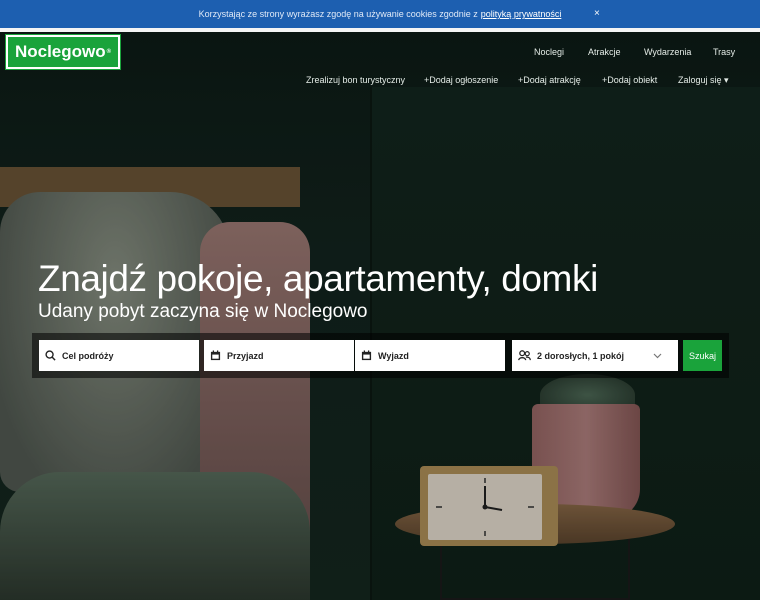 The height and width of the screenshot is (600, 760). I want to click on logo: Noclegowo ®, so click(63, 52).